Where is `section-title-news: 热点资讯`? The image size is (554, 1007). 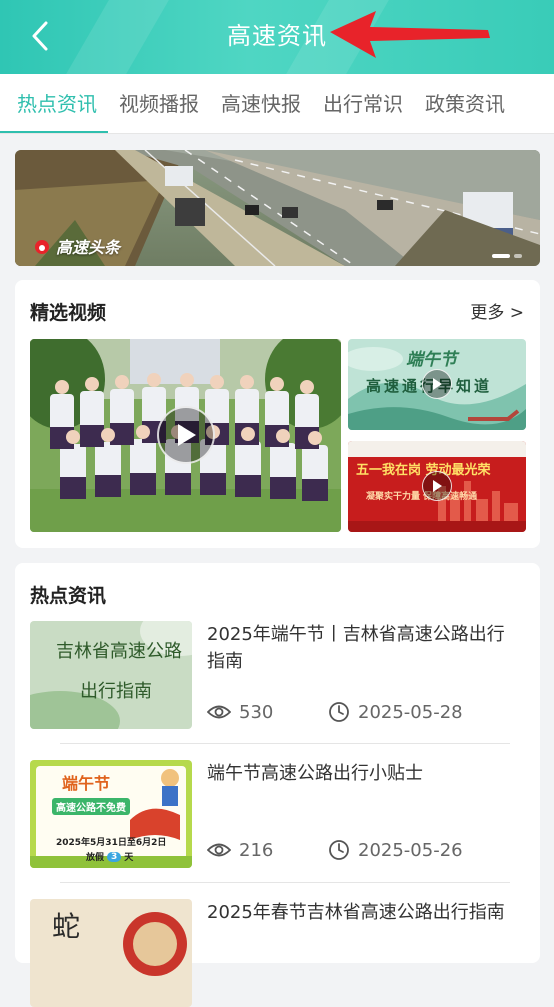
section-title-news: 热点资讯 is located at coordinates (68, 596).